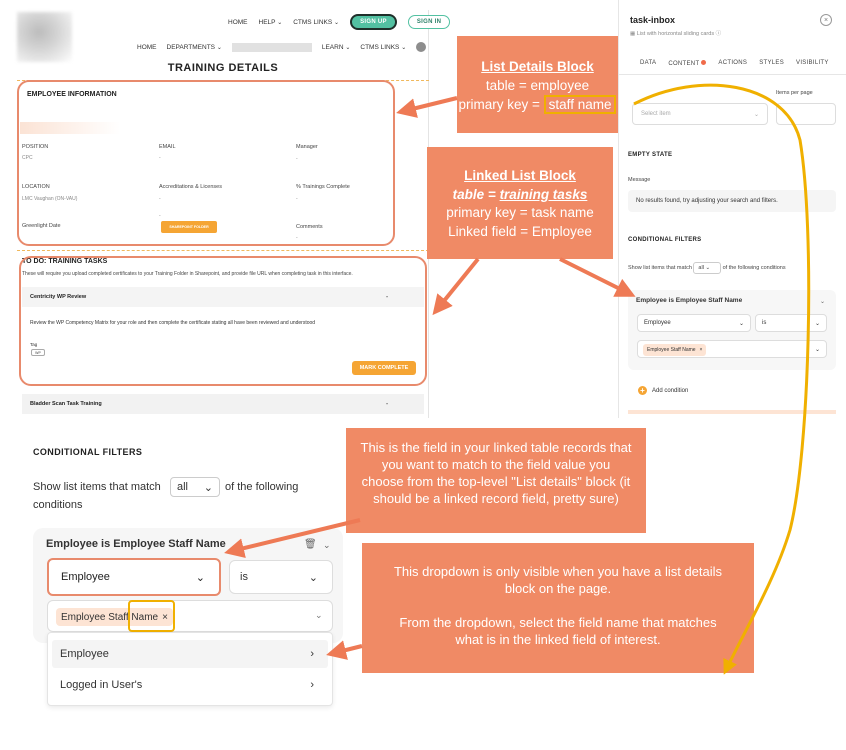 The height and width of the screenshot is (750, 846). I want to click on arrow-list-details, so click(427, 107).